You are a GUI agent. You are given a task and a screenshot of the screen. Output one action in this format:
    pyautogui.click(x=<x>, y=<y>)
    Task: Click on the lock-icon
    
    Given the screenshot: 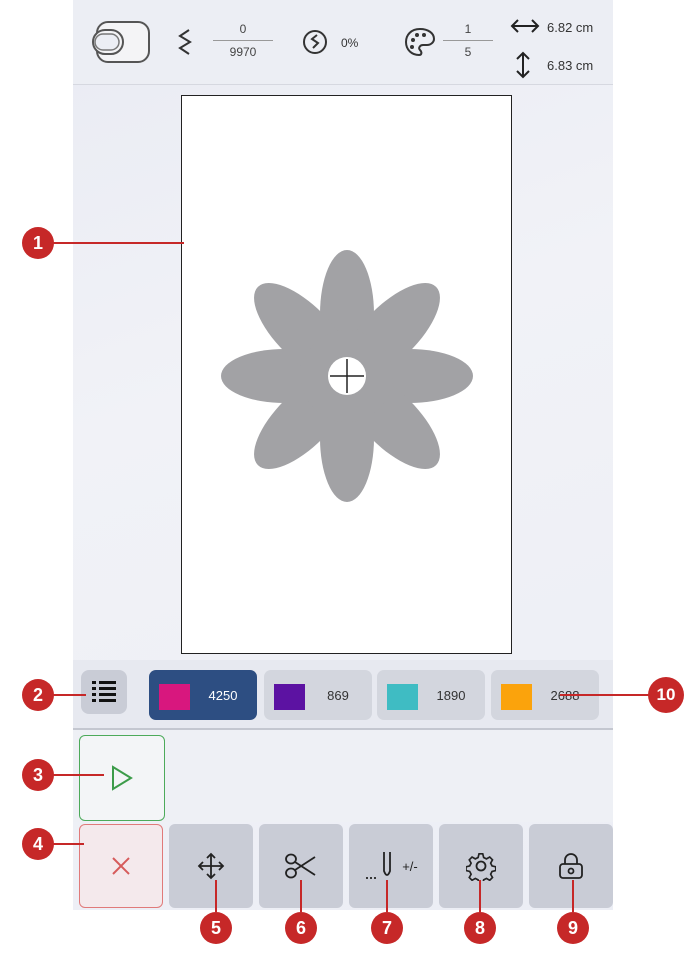 What is the action you would take?
    pyautogui.click(x=571, y=866)
    